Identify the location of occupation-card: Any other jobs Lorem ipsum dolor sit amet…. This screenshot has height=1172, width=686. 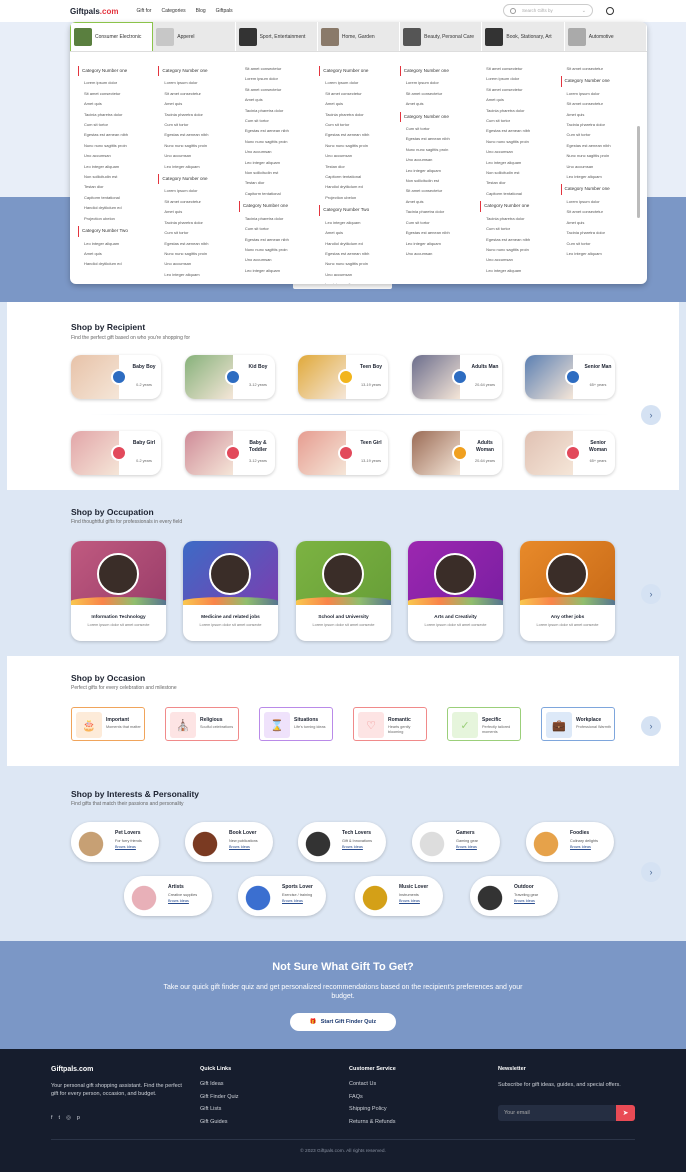
(567, 591).